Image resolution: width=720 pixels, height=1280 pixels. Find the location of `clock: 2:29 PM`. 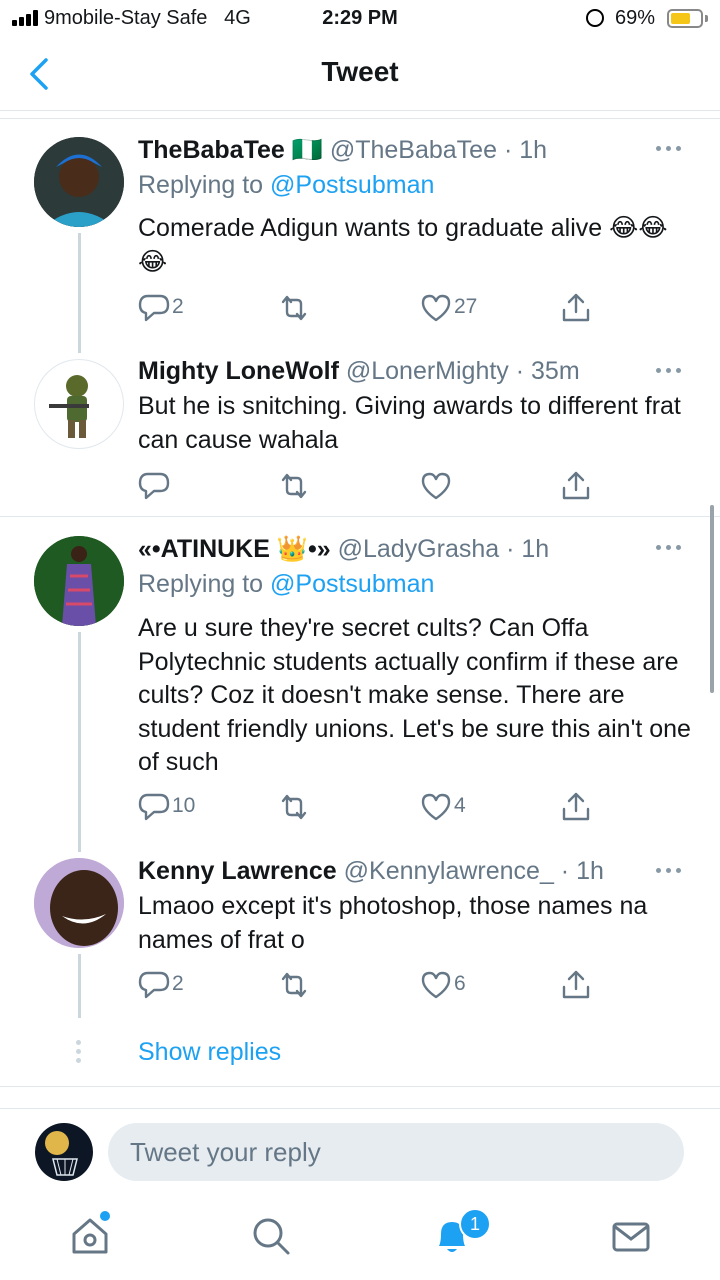

clock: 2:29 PM is located at coordinates (360, 18).